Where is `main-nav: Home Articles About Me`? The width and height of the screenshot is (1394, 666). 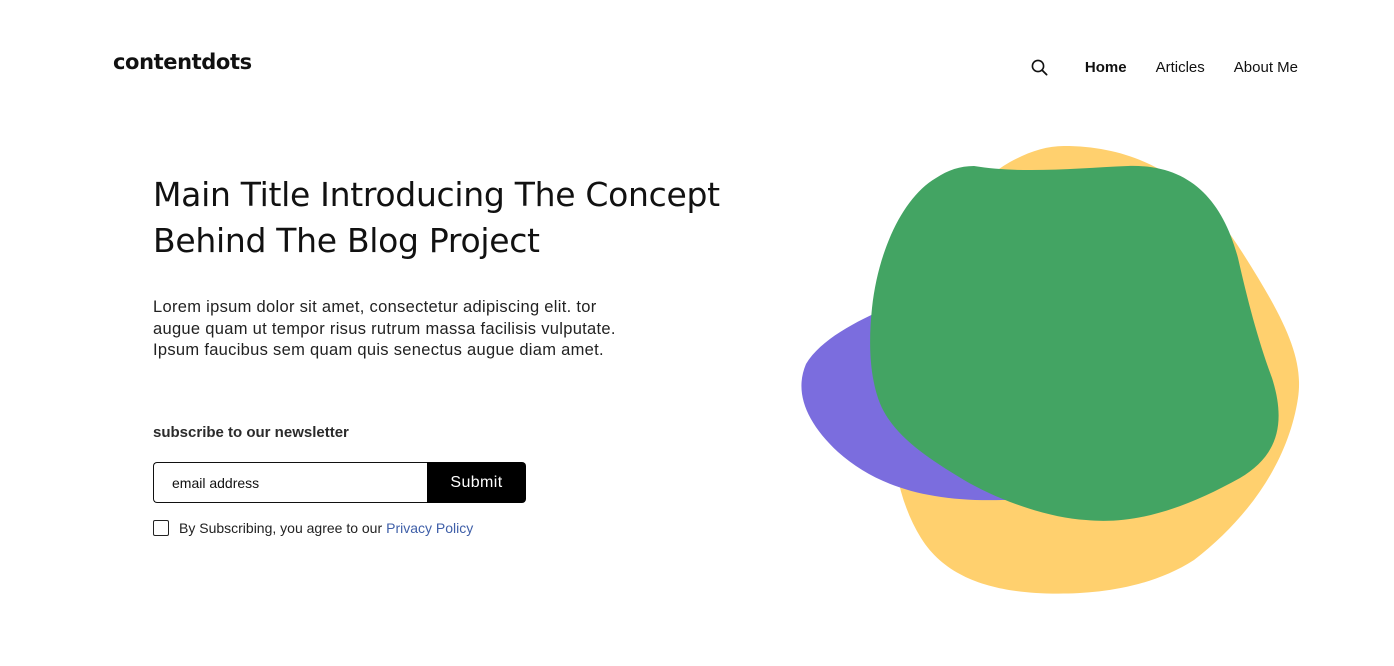 main-nav: Home Articles About Me is located at coordinates (1164, 67).